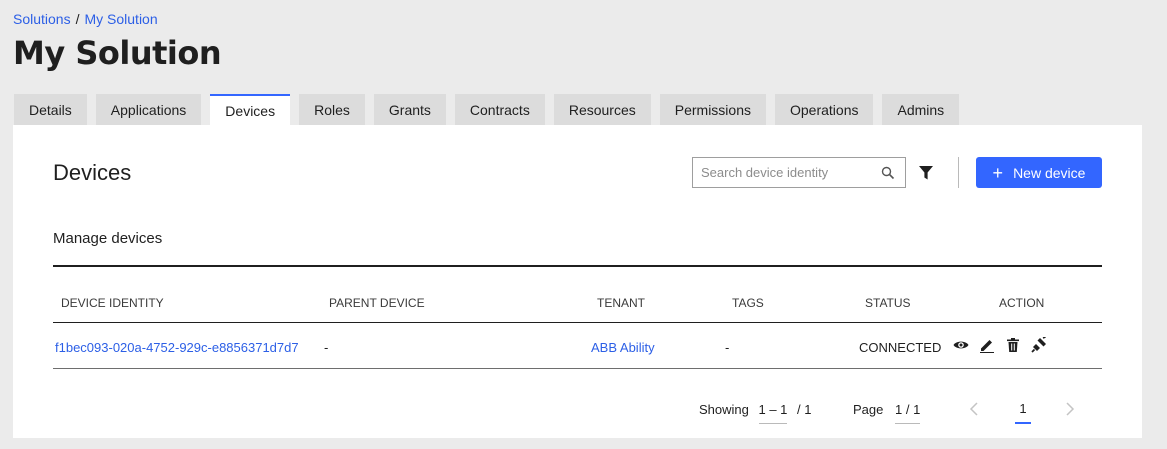  Describe the element at coordinates (804, 409) in the screenshot. I see `showing-total: / 1` at that location.